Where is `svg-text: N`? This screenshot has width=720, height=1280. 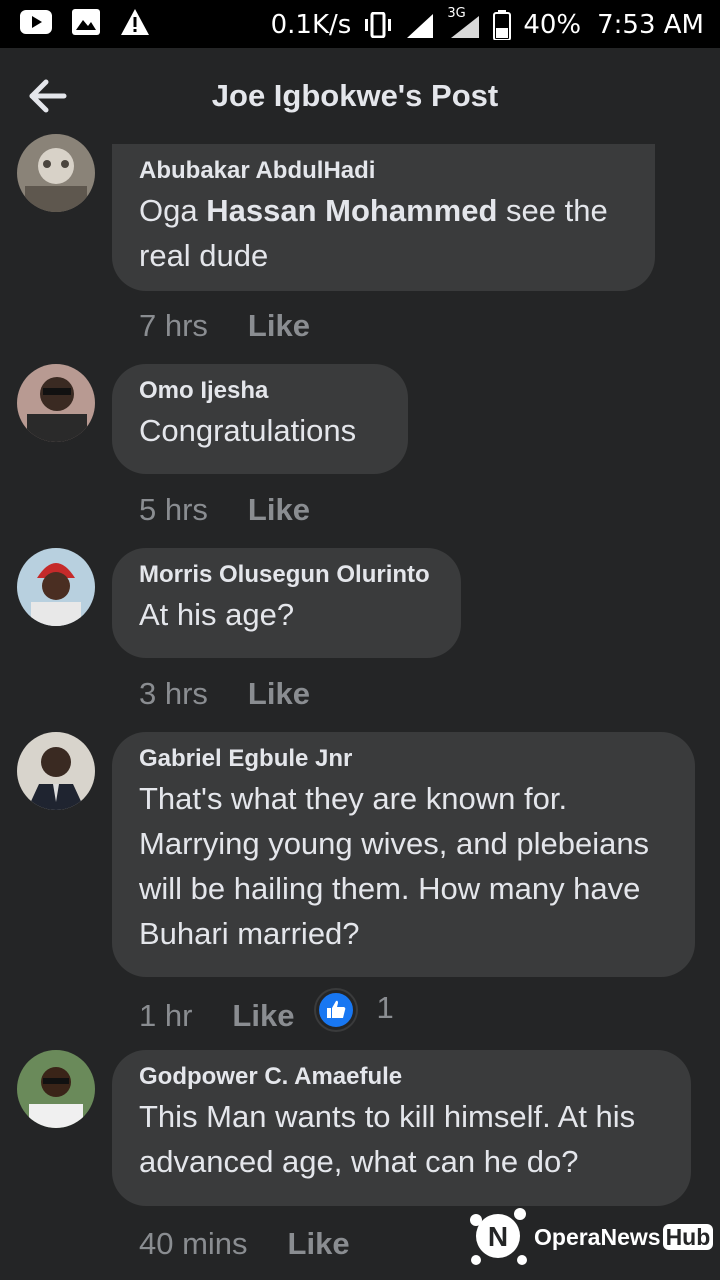
svg-text: N is located at coordinates (498, 1236).